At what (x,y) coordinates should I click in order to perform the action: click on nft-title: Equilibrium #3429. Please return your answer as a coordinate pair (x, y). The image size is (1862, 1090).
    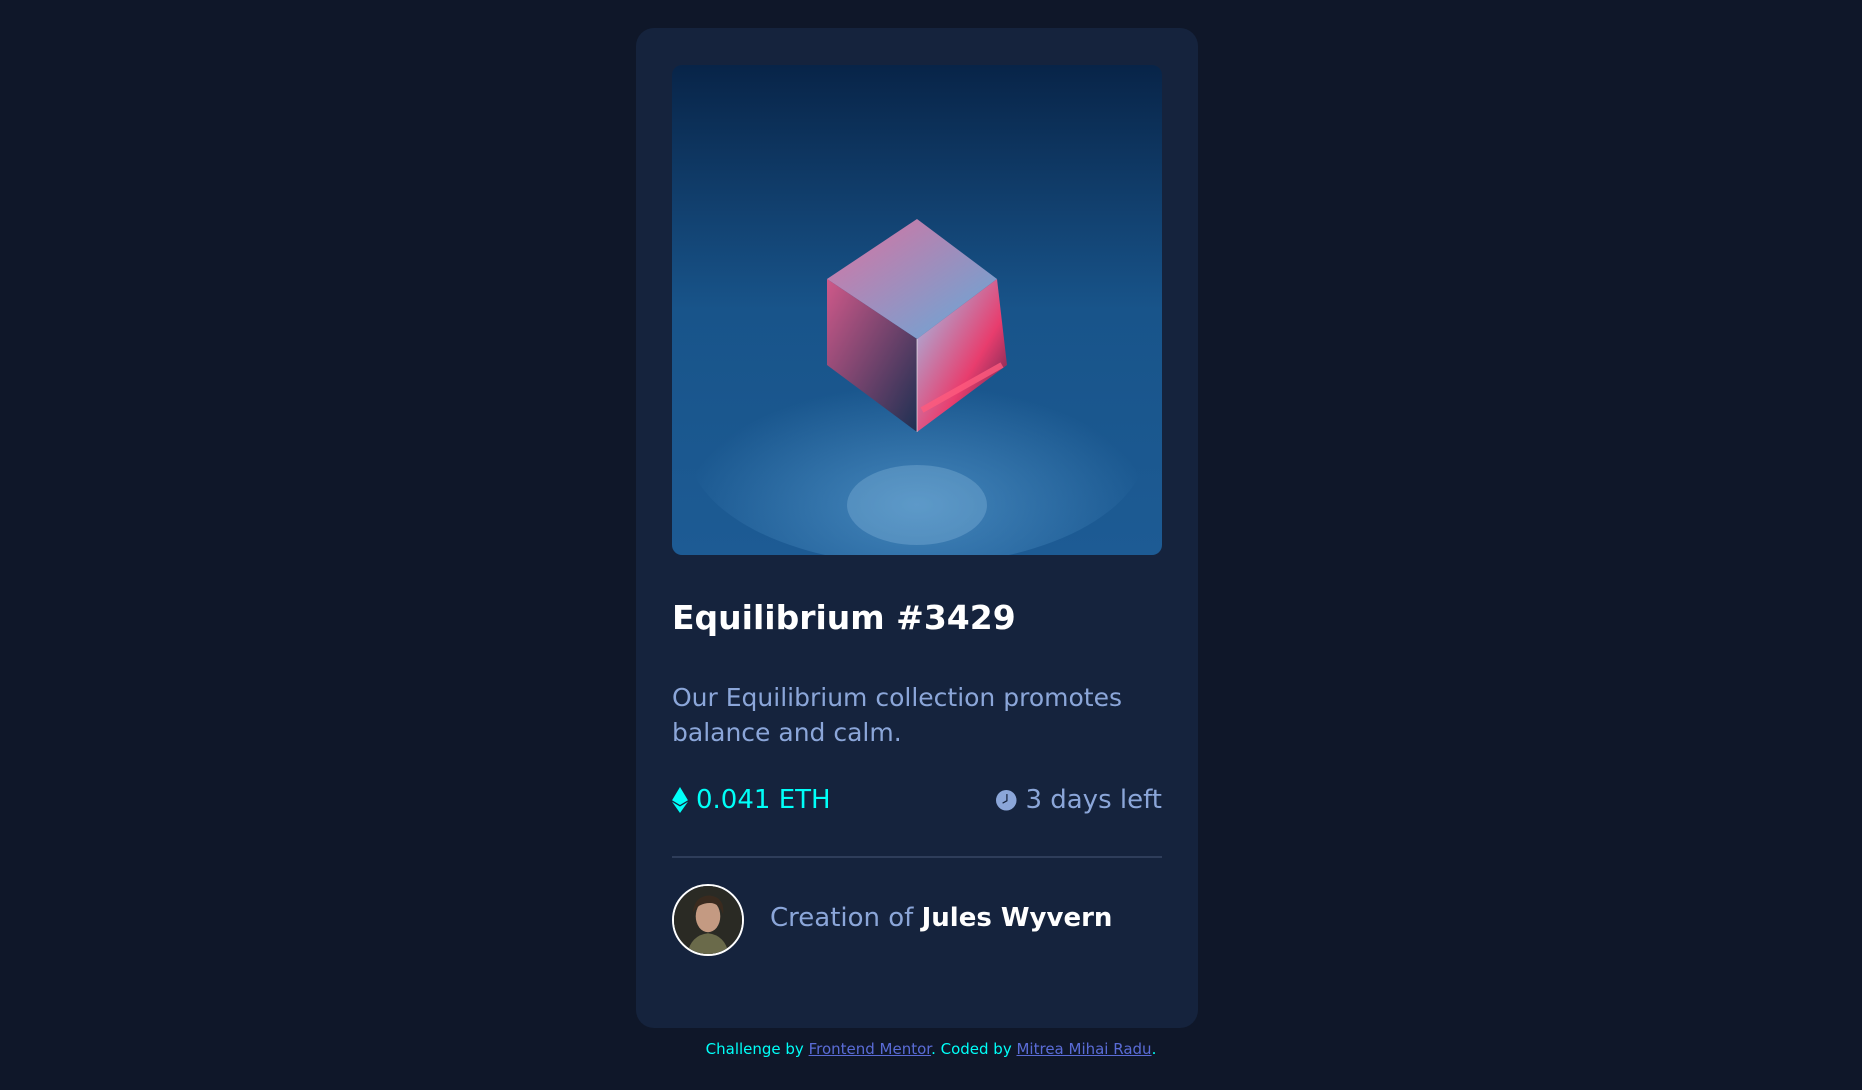
    Looking at the image, I should click on (917, 617).